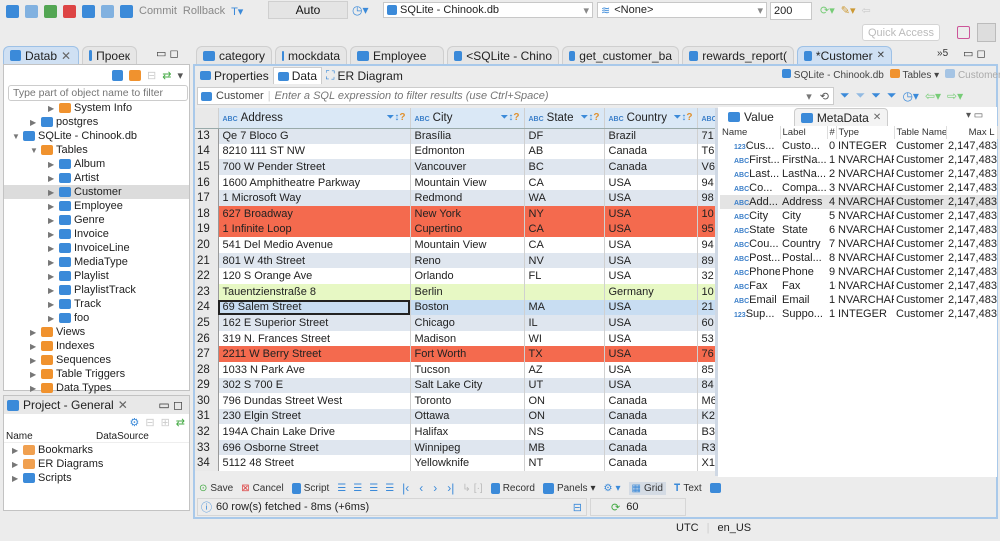 The image size is (1000, 541). What do you see at coordinates (467, 182) in the screenshot?
I see `grid-cell: Mountain View` at bounding box center [467, 182].